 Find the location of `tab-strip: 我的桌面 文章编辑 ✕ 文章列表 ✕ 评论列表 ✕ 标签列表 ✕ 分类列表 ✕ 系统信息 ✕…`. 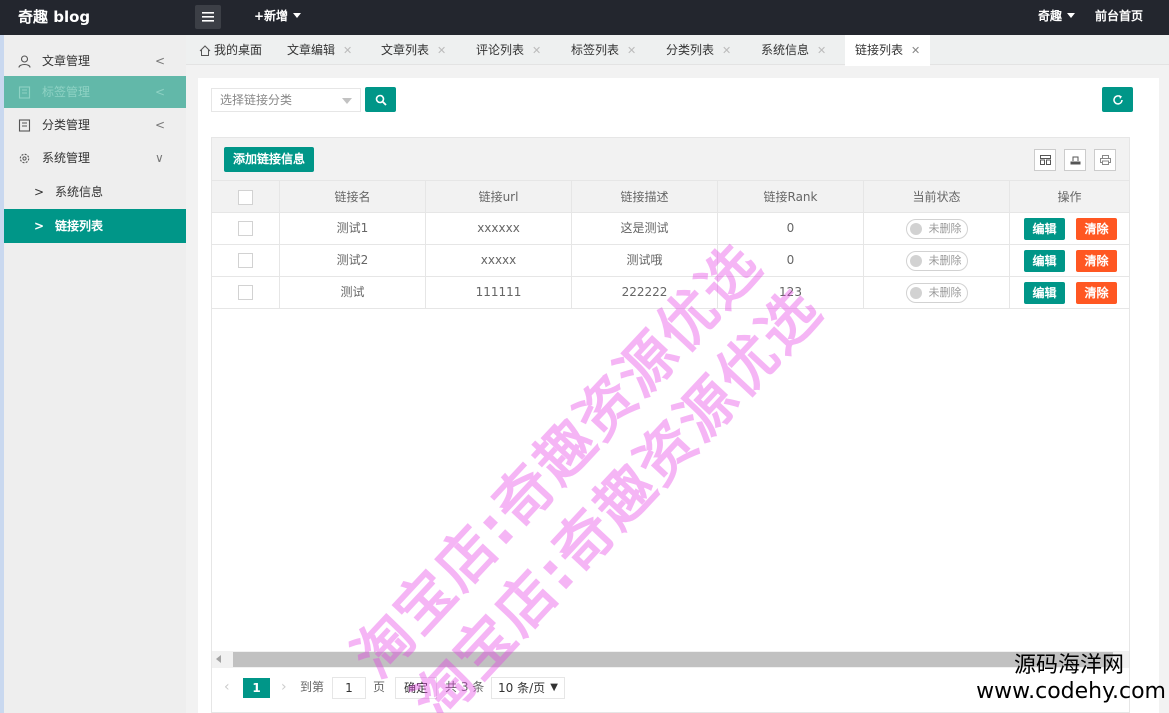

tab-strip: 我的桌面 文章编辑 ✕ 文章列表 ✕ 评论列表 ✕ 标签列表 ✕ 分类列表 ✕ 系统信息 ✕… is located at coordinates (677, 50).